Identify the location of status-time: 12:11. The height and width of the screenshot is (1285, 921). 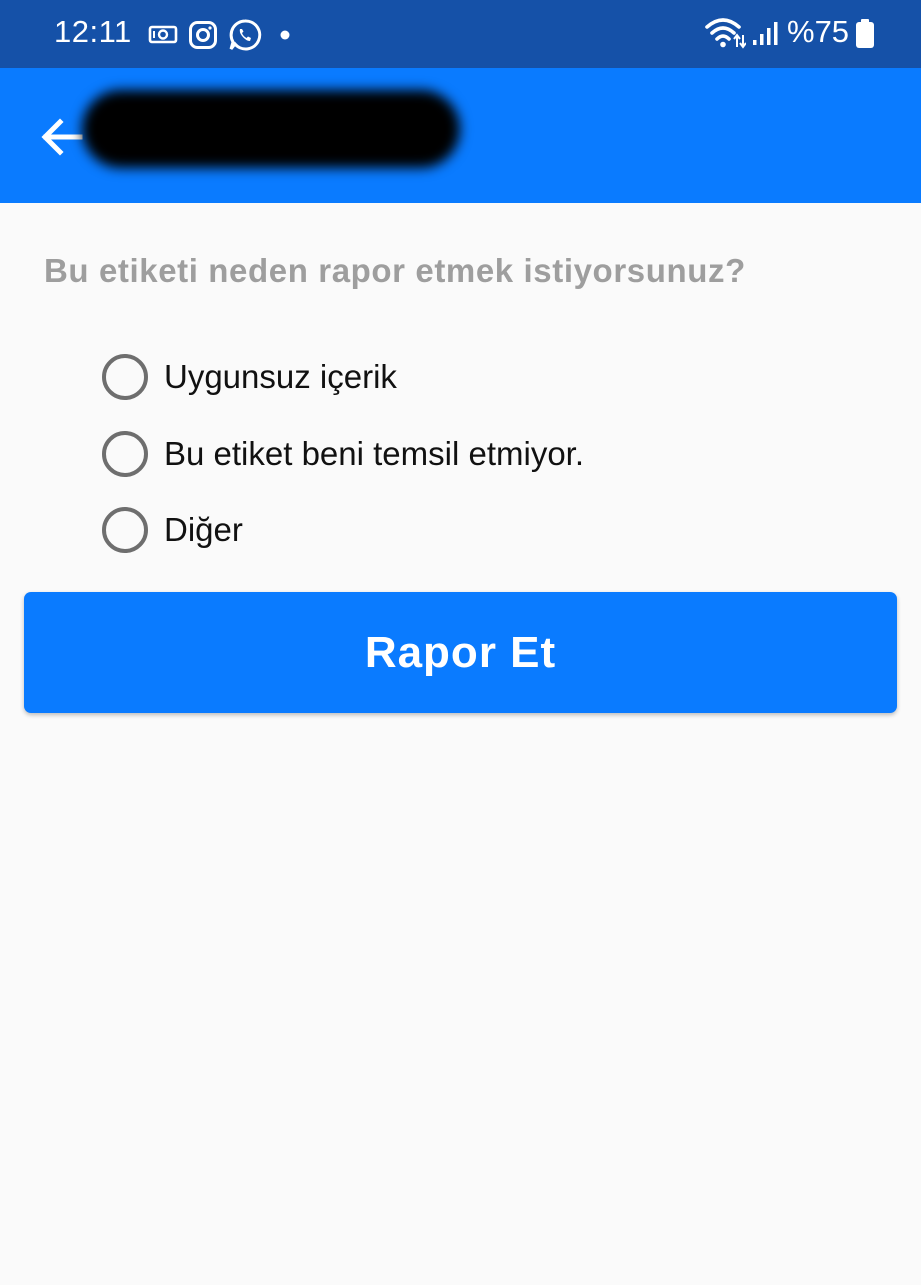
(93, 31).